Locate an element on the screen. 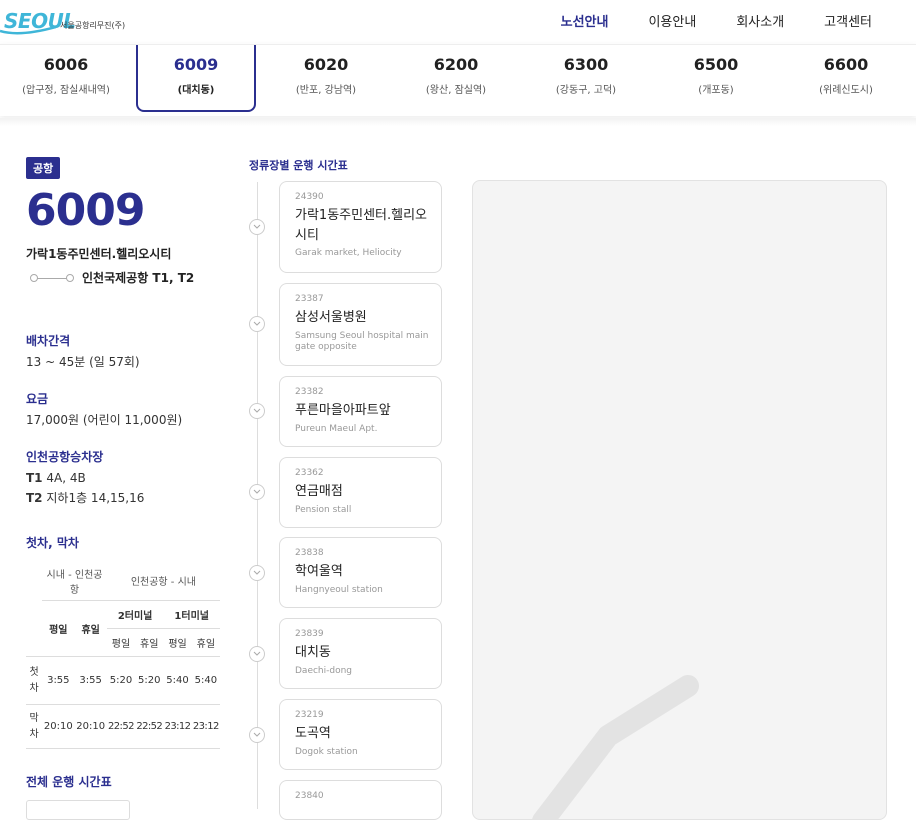  header-airport-to-city: 인천공항 - 시내 is located at coordinates (163, 581).